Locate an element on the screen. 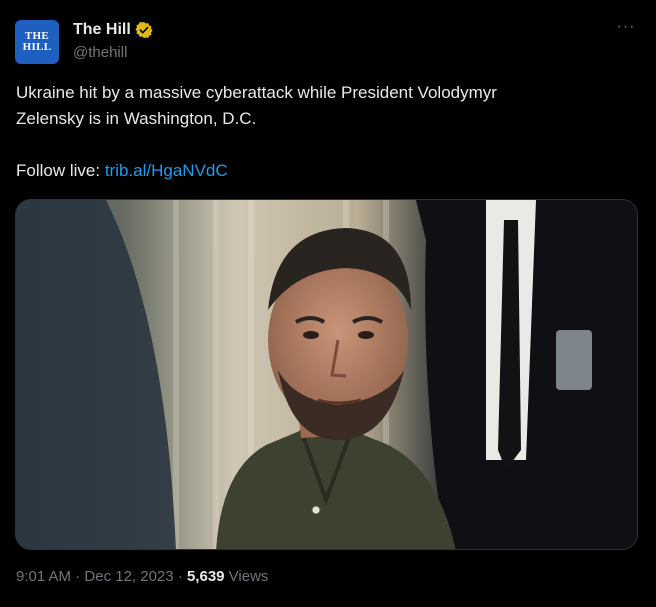  follow-live-link: trib.al/HgaNVdC is located at coordinates (166, 170).